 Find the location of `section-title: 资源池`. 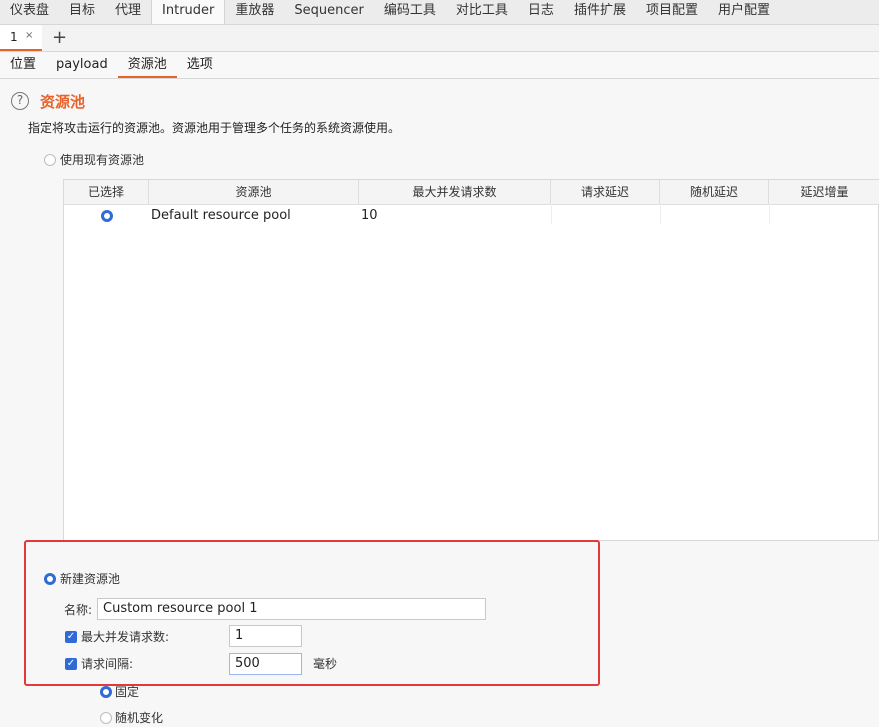

section-title: 资源池 is located at coordinates (63, 102).